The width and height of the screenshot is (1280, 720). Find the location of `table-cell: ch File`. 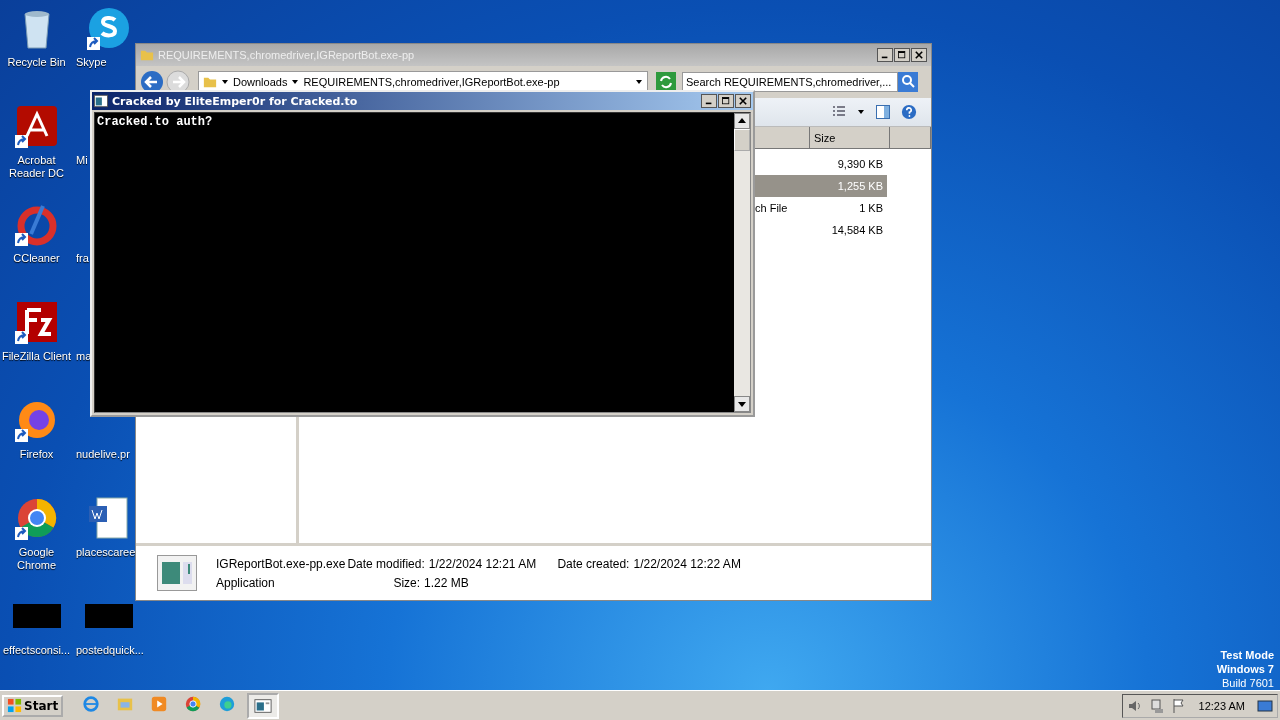

table-cell: ch File is located at coordinates (771, 208).